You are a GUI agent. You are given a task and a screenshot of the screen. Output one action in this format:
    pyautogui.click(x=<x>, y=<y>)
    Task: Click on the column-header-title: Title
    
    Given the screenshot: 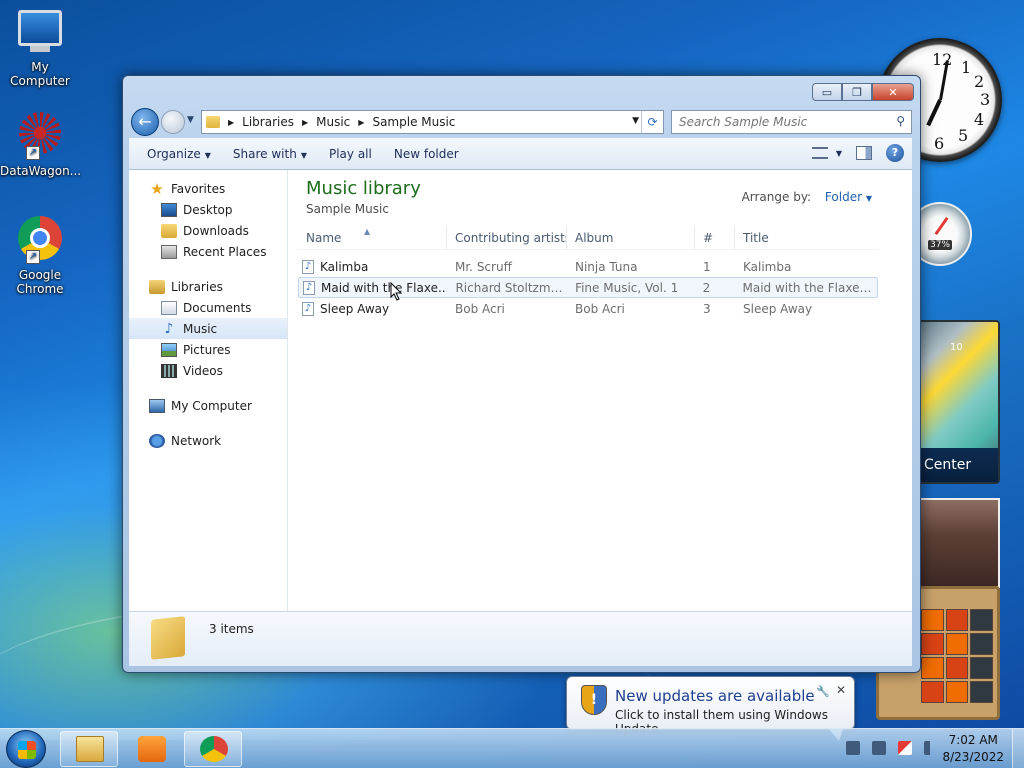 What is the action you would take?
    pyautogui.click(x=806, y=237)
    